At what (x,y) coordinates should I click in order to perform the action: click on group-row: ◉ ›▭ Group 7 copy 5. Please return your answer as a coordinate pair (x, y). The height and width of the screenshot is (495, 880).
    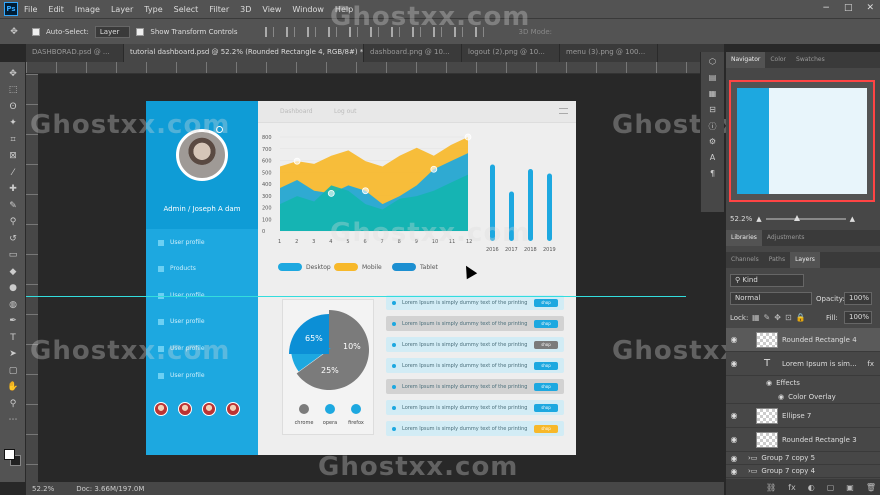
    Looking at the image, I should click on (803, 458).